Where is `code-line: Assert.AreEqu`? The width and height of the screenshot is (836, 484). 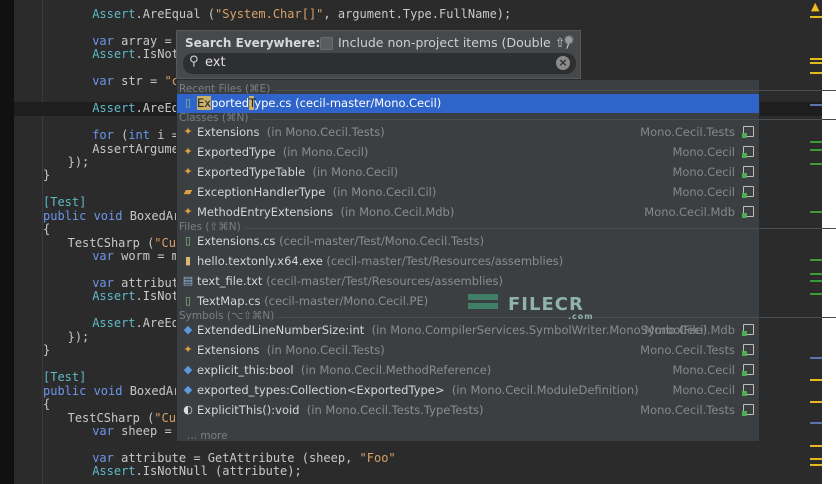 code-line: Assert.AreEqu is located at coordinates (139, 323).